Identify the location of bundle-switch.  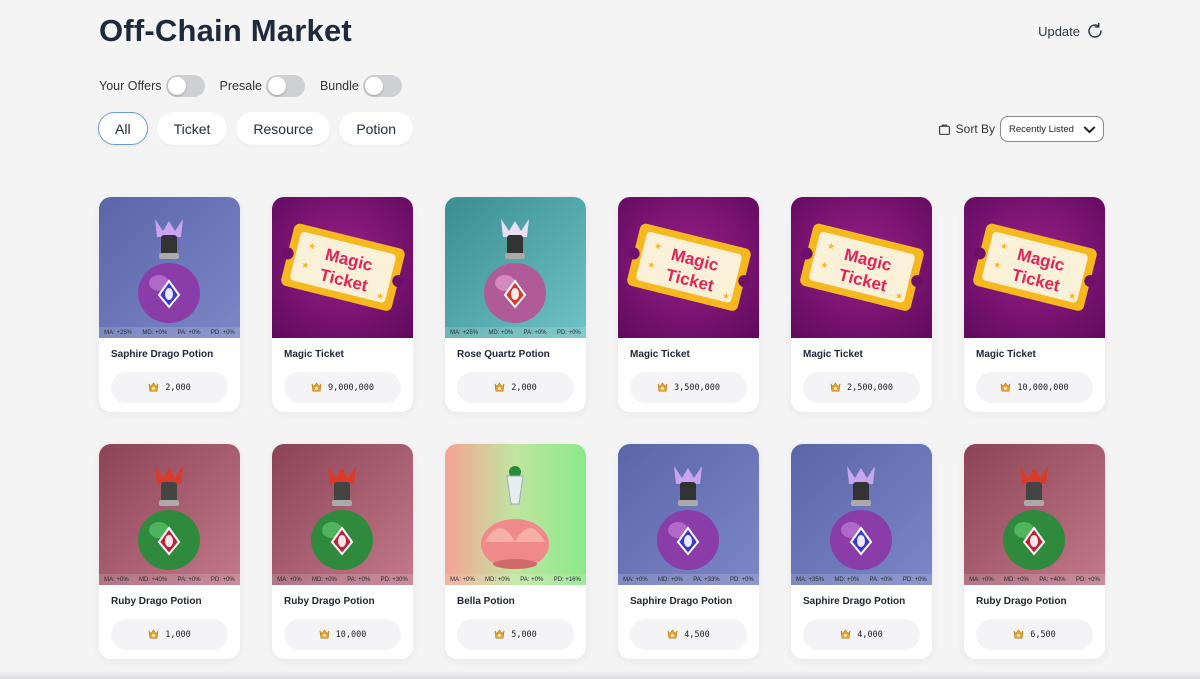
(382, 86).